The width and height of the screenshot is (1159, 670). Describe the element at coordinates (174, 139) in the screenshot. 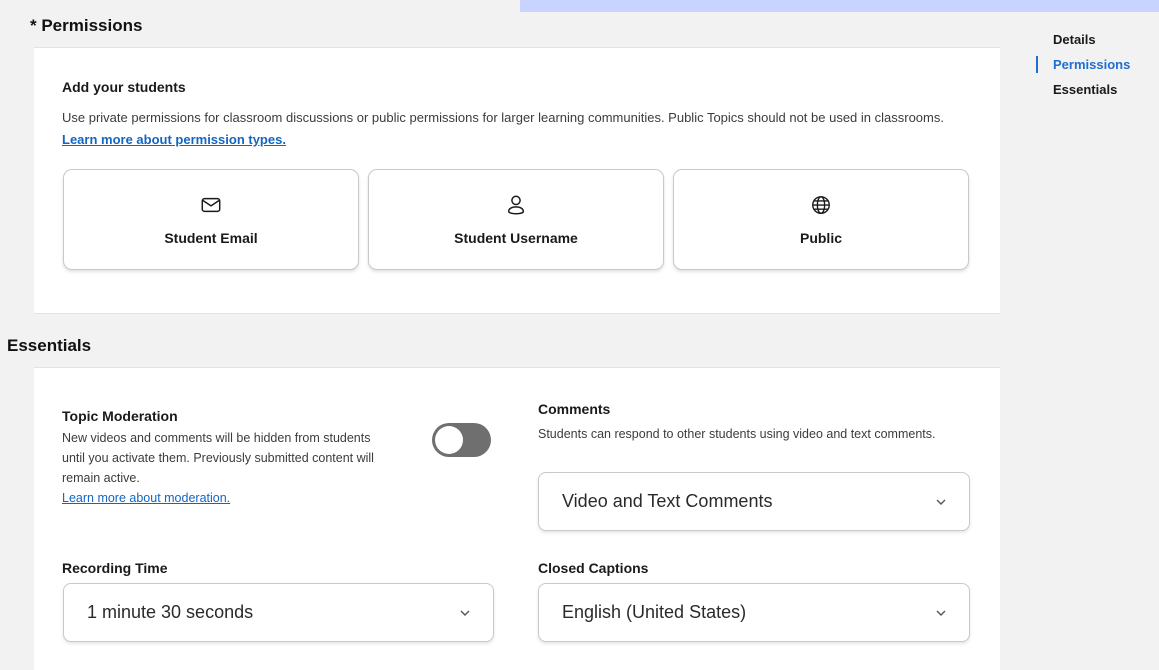

I see `learn-more-permissions-link: Learn more about permission types.` at that location.